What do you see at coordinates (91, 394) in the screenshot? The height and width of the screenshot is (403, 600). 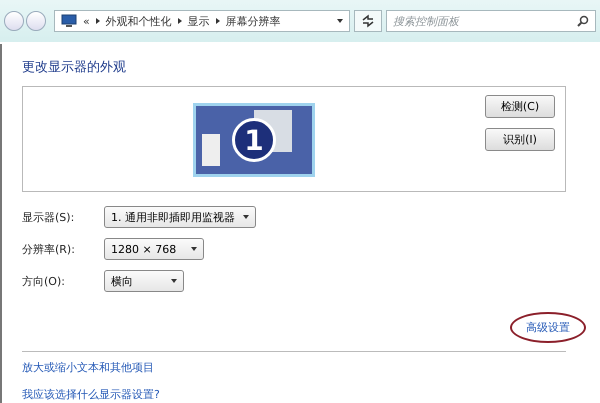 I see `help-link: 我应该选择什么显示器设置?` at bounding box center [91, 394].